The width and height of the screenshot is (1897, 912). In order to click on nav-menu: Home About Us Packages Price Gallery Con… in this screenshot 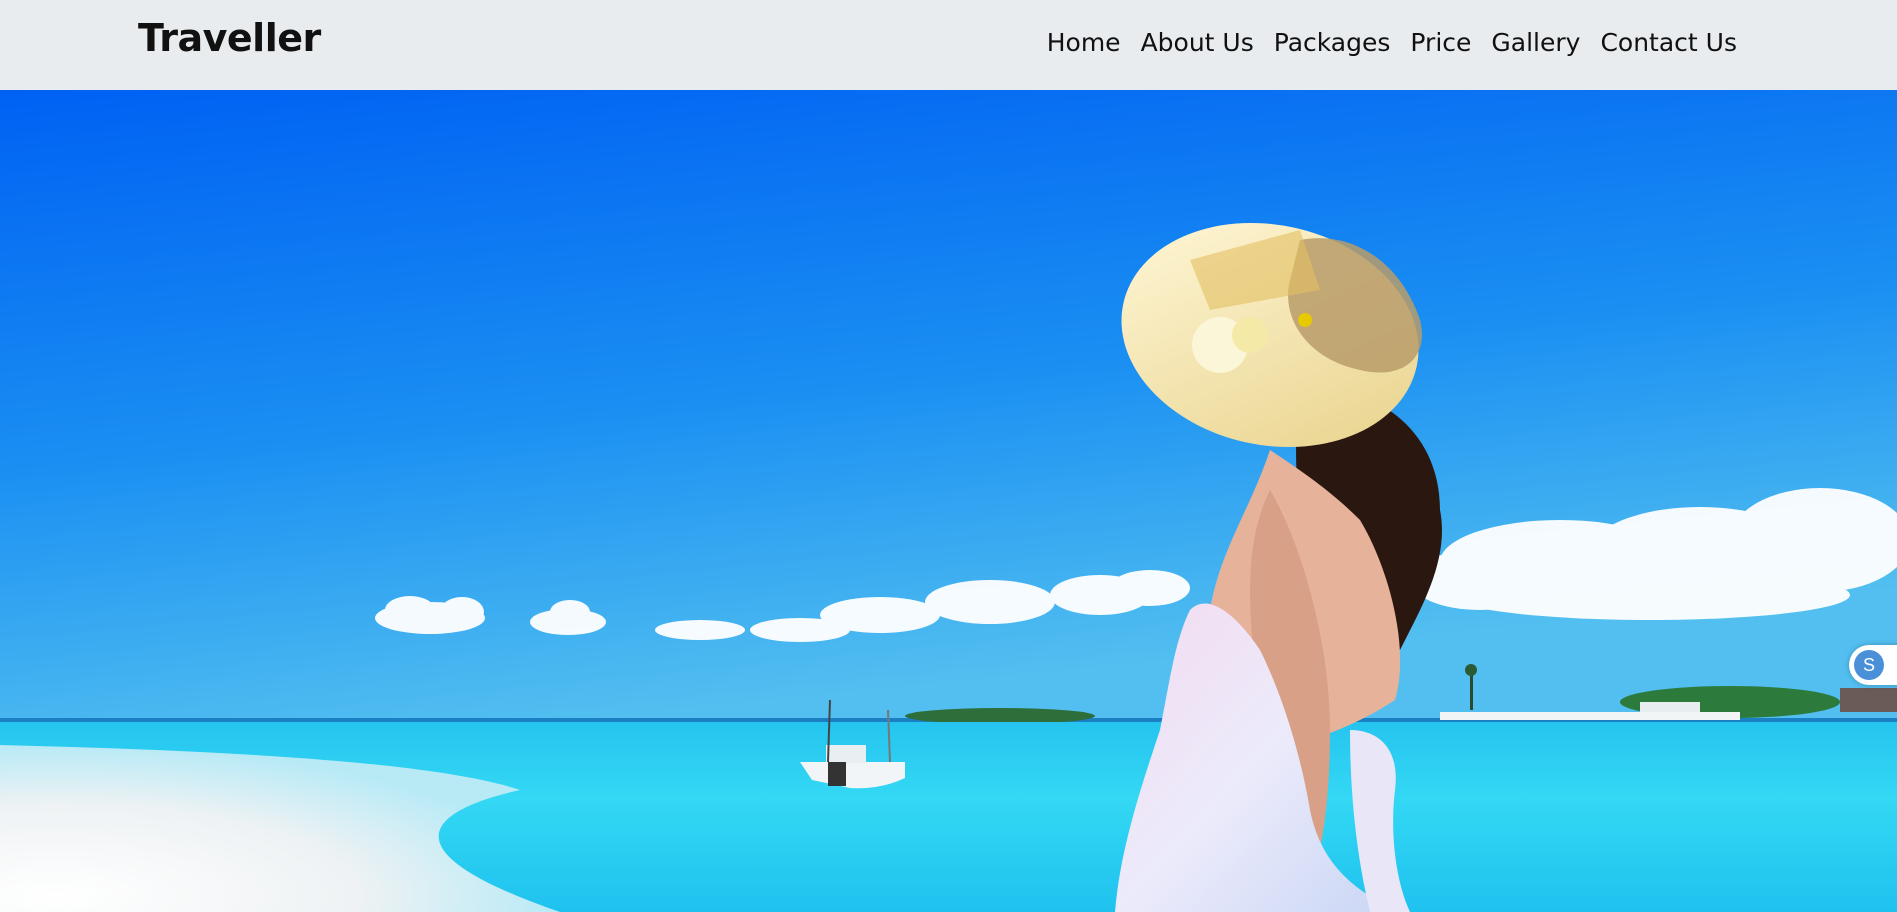, I will do `click(1392, 42)`.